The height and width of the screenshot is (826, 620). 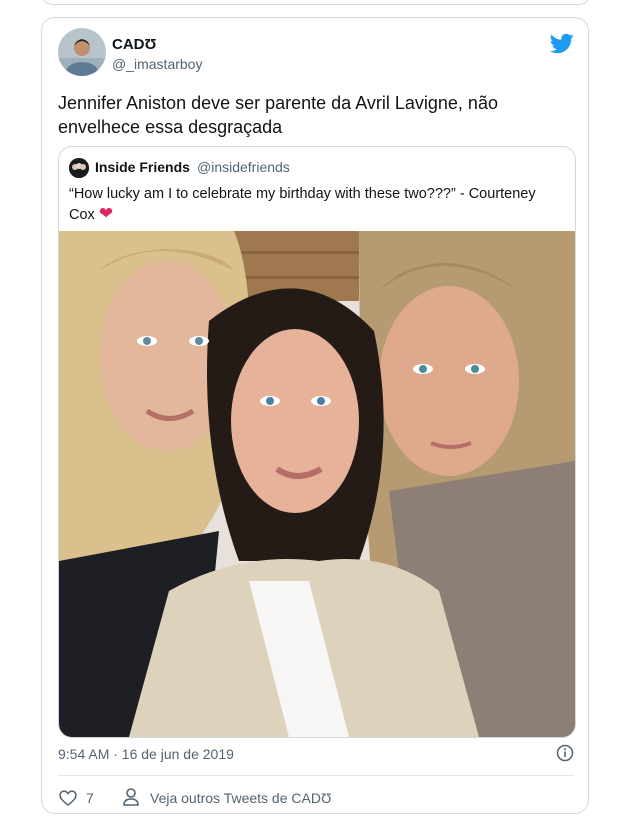 What do you see at coordinates (240, 798) in the screenshot?
I see `more-tweets-link: Veja outros Tweets de CADƱ` at bounding box center [240, 798].